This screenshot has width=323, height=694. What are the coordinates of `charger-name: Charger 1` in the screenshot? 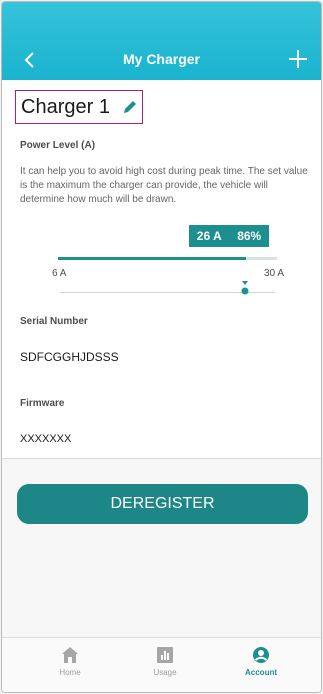 It's located at (65, 107).